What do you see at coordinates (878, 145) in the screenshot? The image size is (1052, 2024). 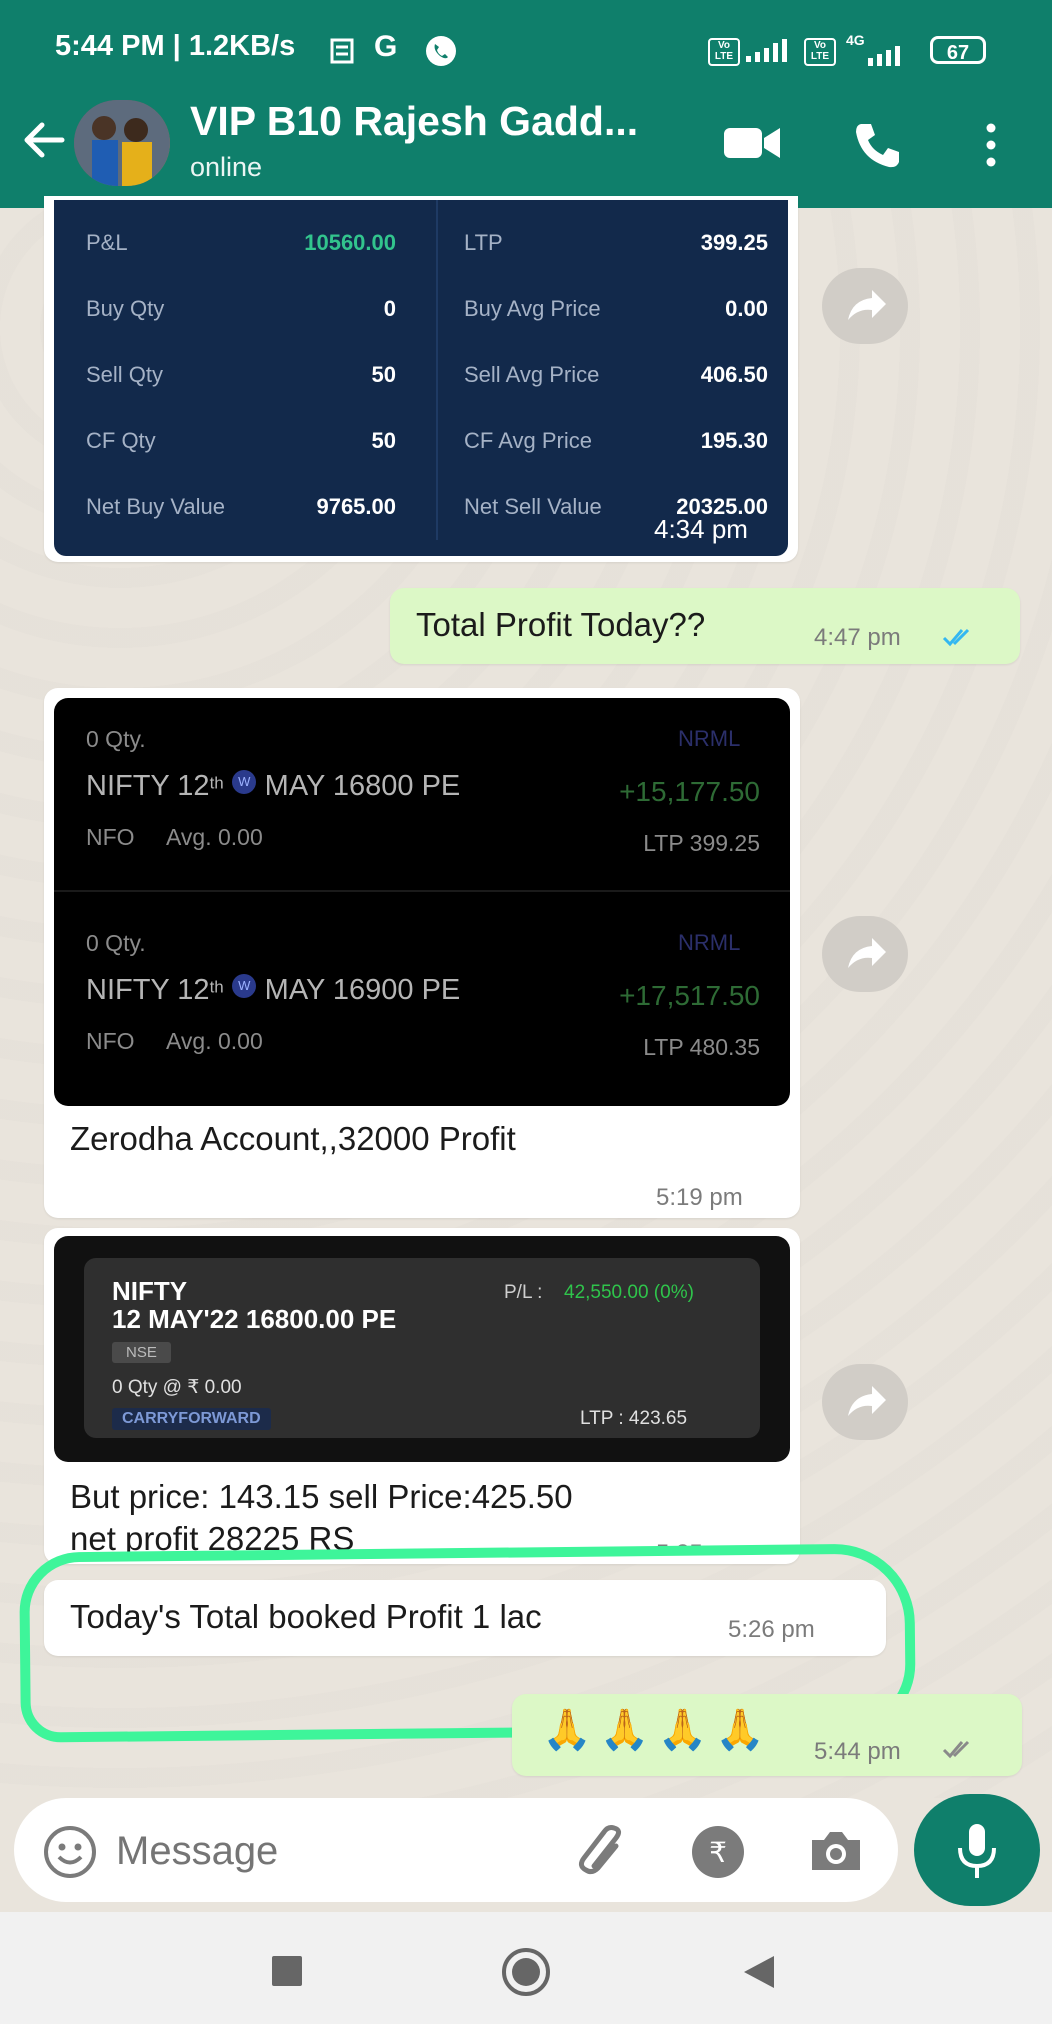 I see `voice-call-icon` at bounding box center [878, 145].